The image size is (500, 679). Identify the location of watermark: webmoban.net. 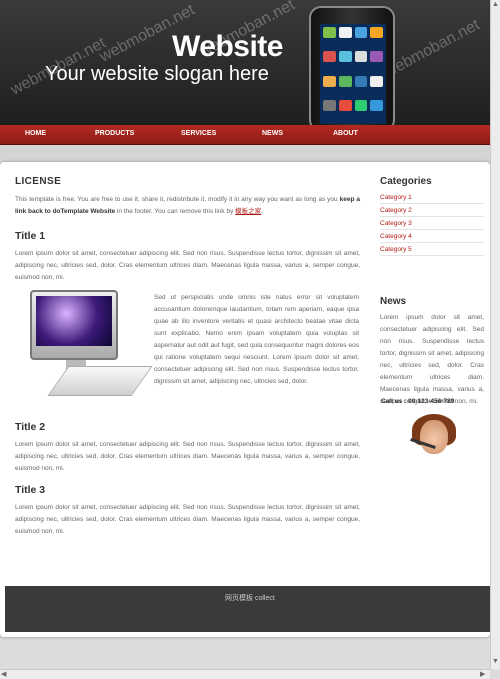
(432, 48).